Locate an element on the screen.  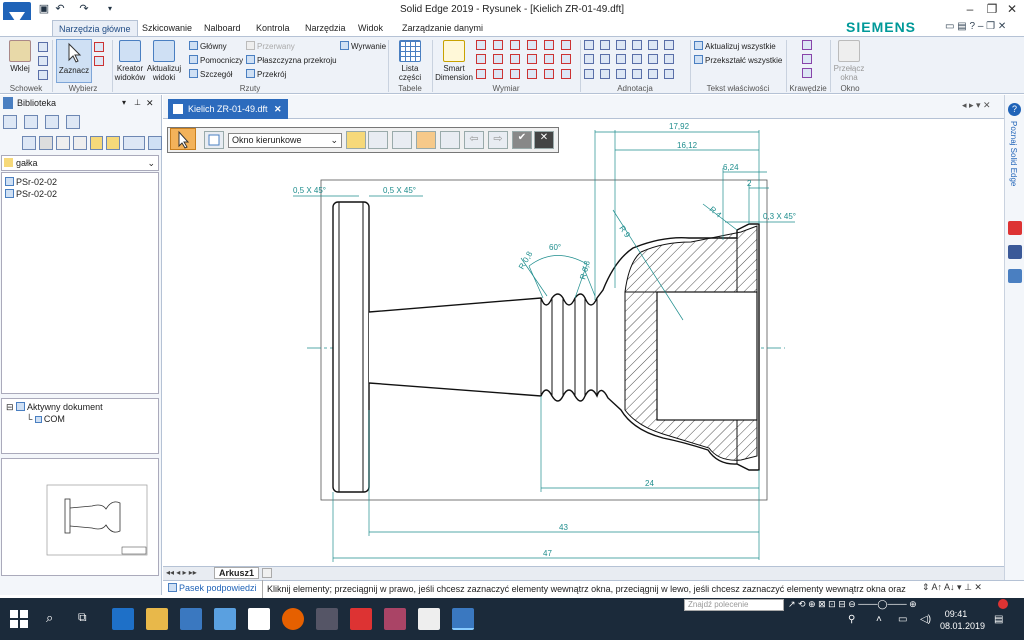
center-mark-icon is located at coordinates (653, 59).